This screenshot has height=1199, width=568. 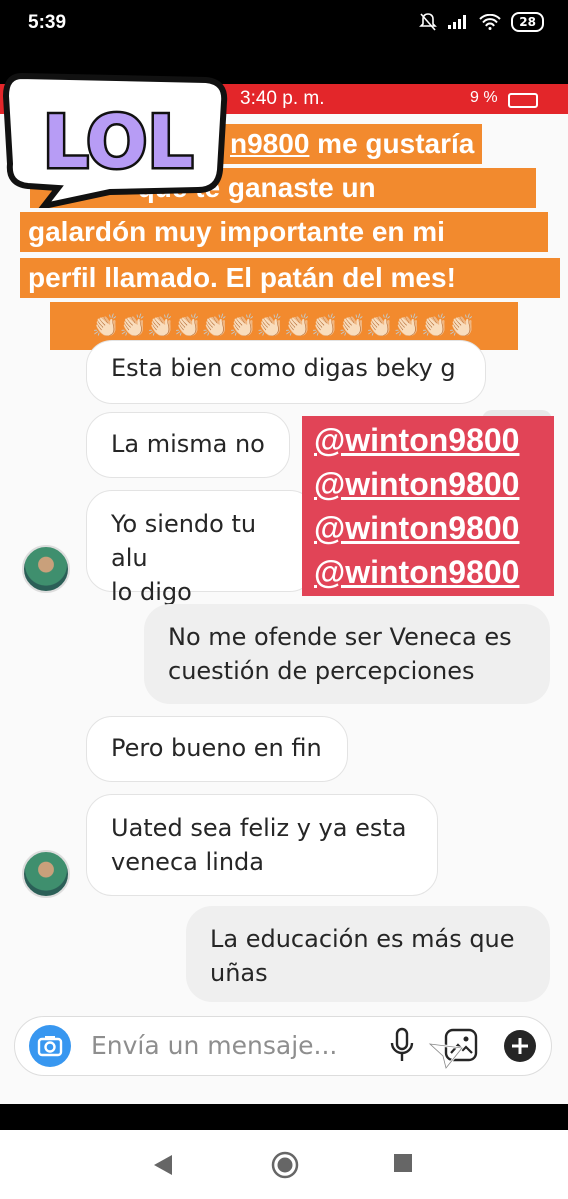 What do you see at coordinates (446, 1054) in the screenshot?
I see `send-icon` at bounding box center [446, 1054].